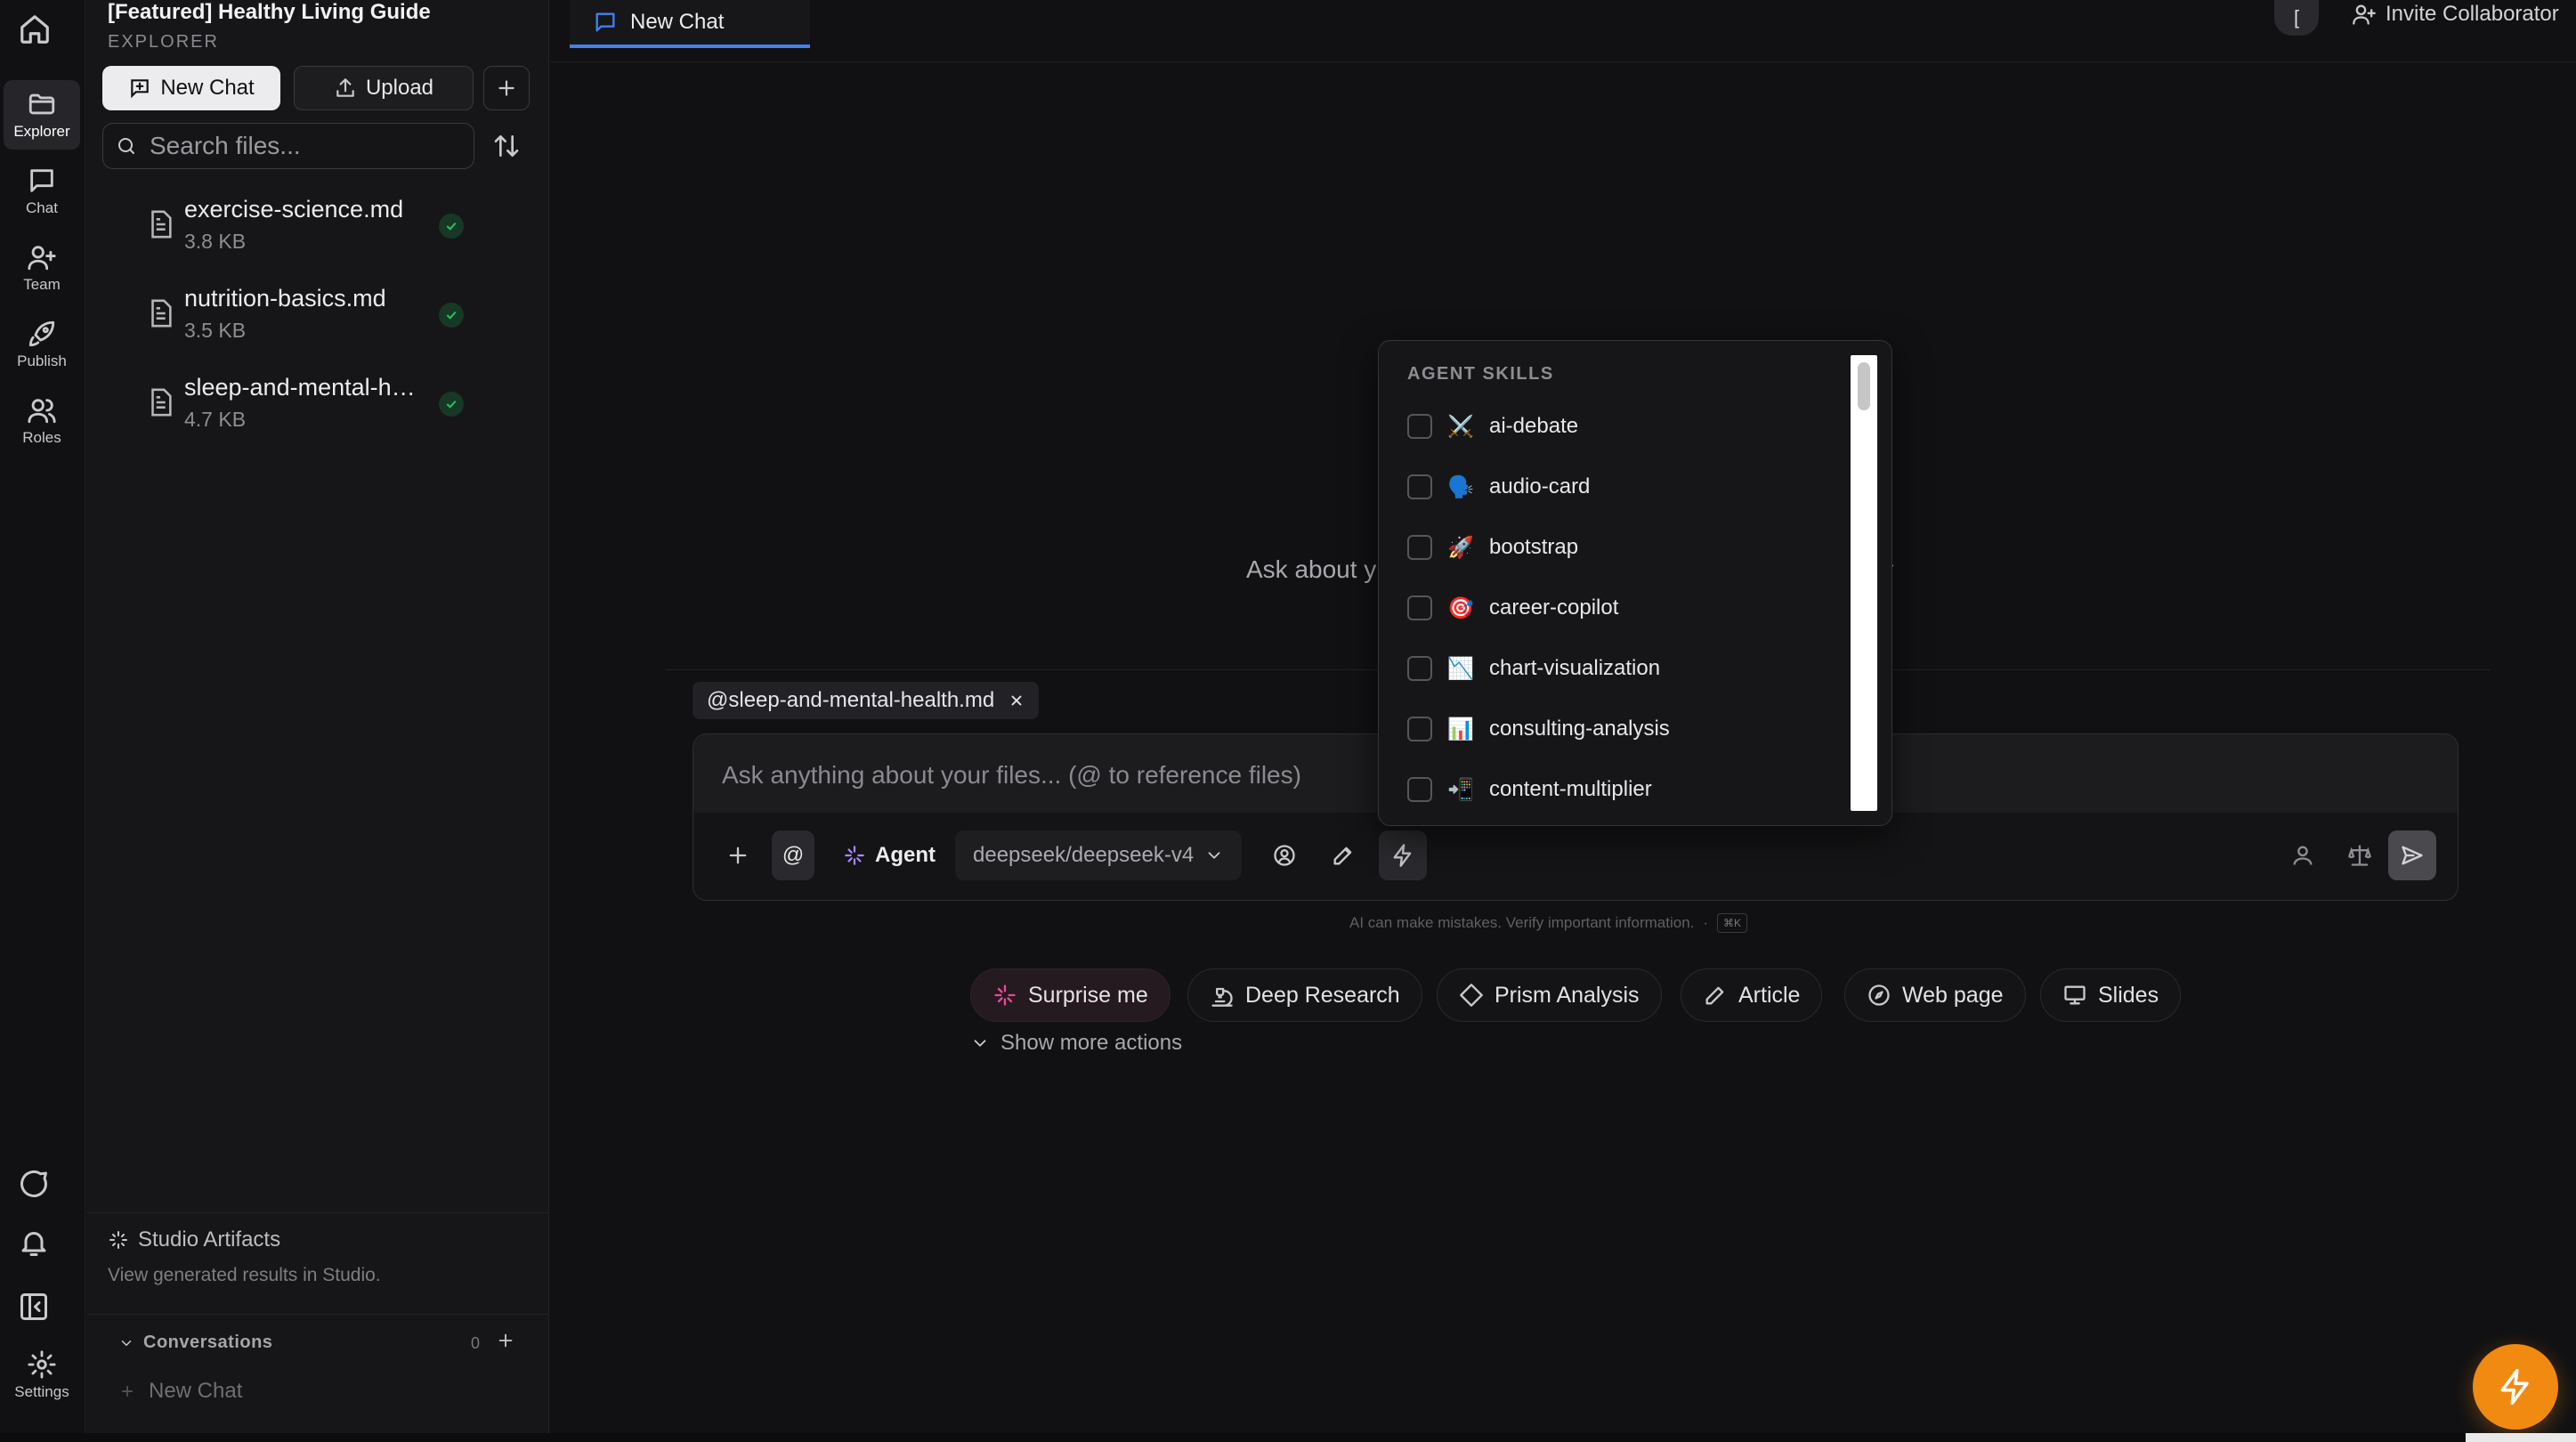  I want to click on rail-item-team: Team, so click(42, 268).